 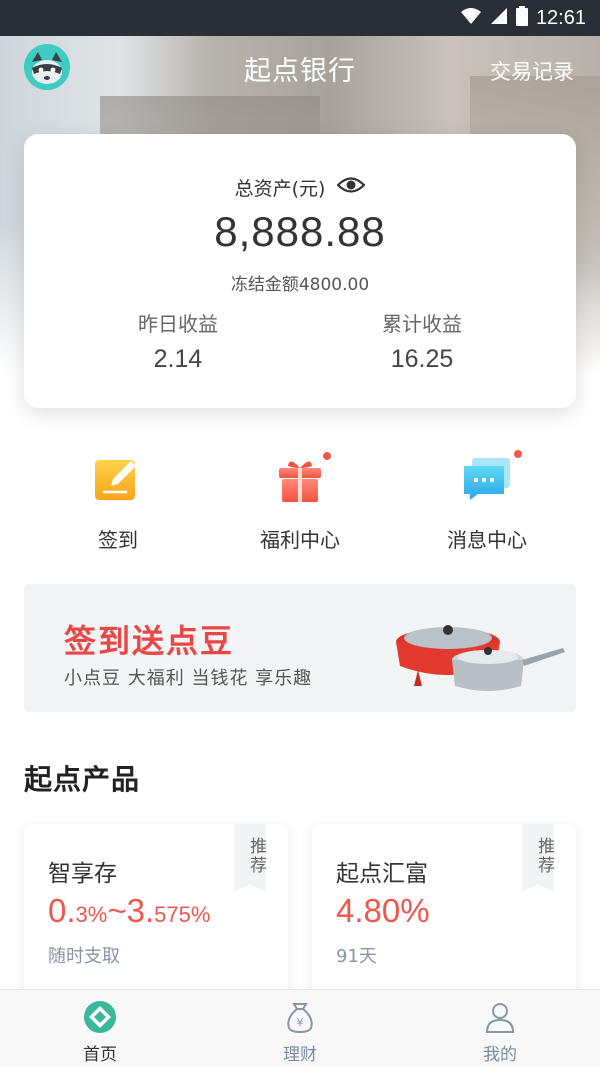 What do you see at coordinates (178, 359) in the screenshot?
I see `yesterday-earnings-value: 2.14` at bounding box center [178, 359].